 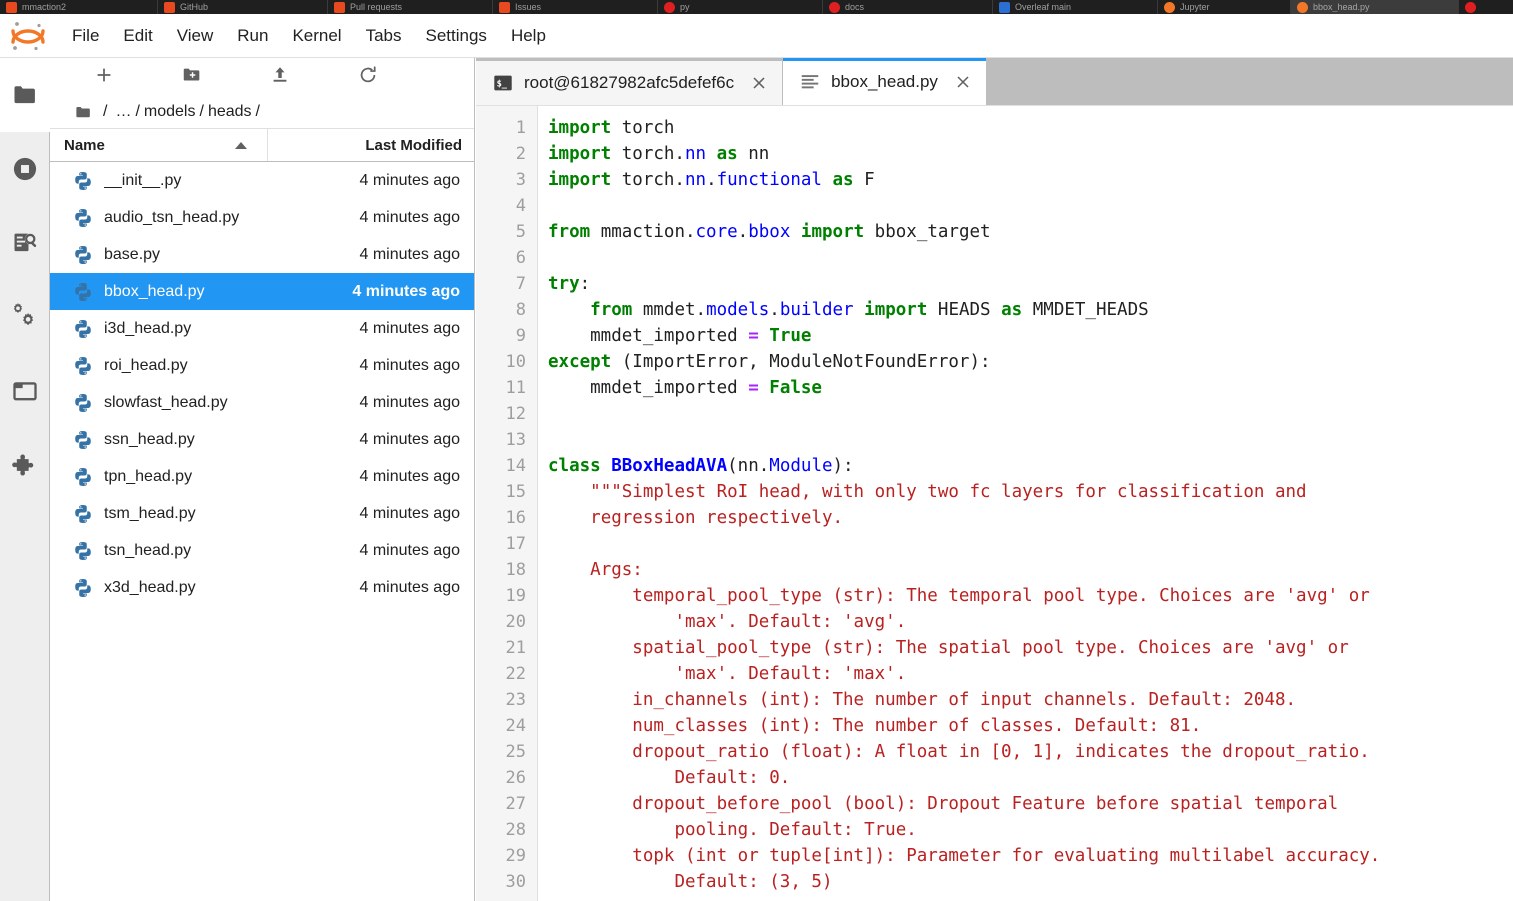 What do you see at coordinates (1224, 7) in the screenshot?
I see `browser-tab: Jupyter` at bounding box center [1224, 7].